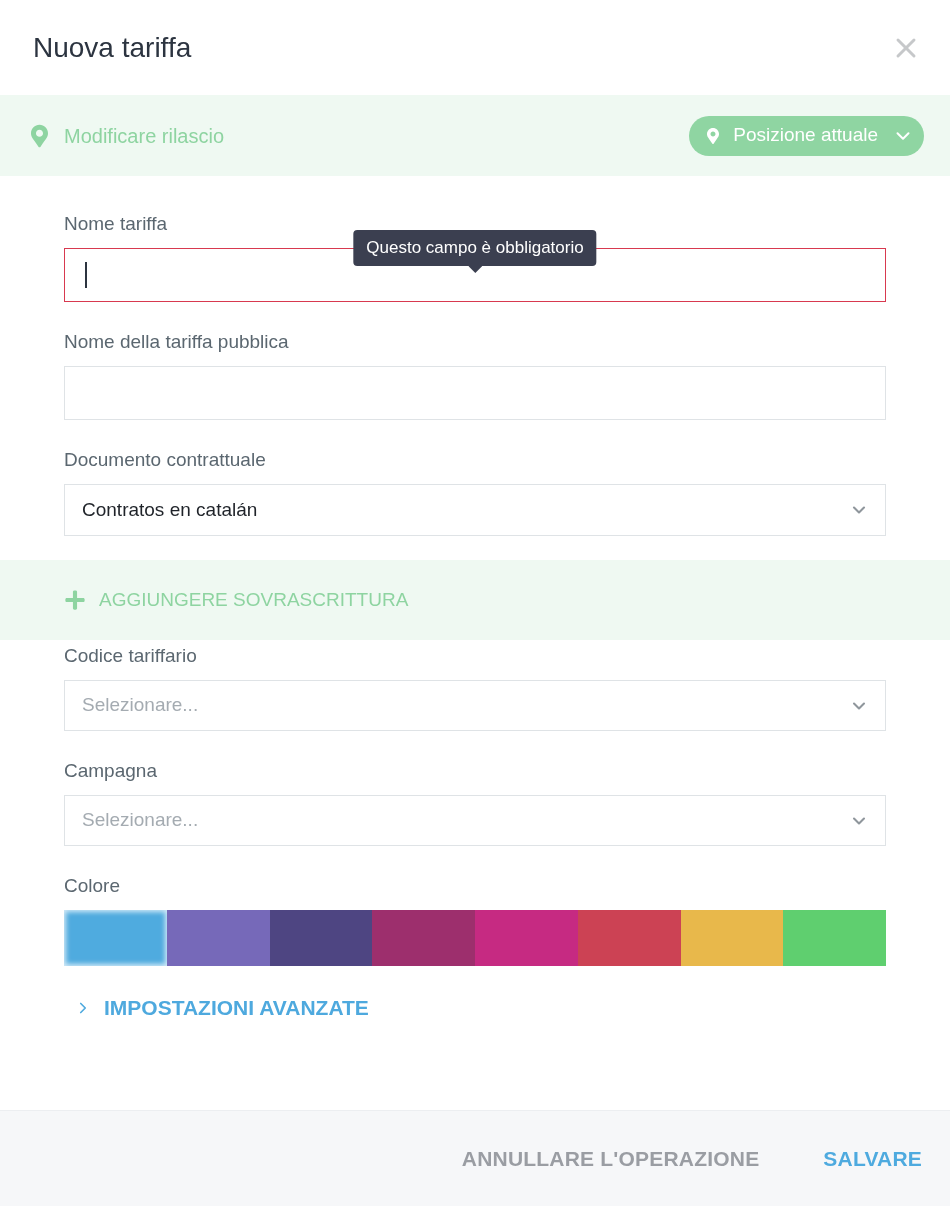 This screenshot has height=1206, width=950. What do you see at coordinates (872, 1158) in the screenshot?
I see `save-button: SALVARE` at bounding box center [872, 1158].